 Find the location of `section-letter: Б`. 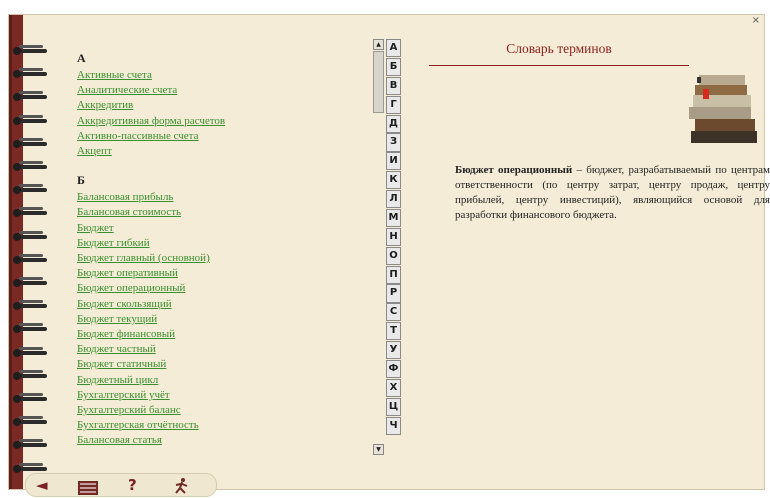

section-letter: Б is located at coordinates (81, 180).